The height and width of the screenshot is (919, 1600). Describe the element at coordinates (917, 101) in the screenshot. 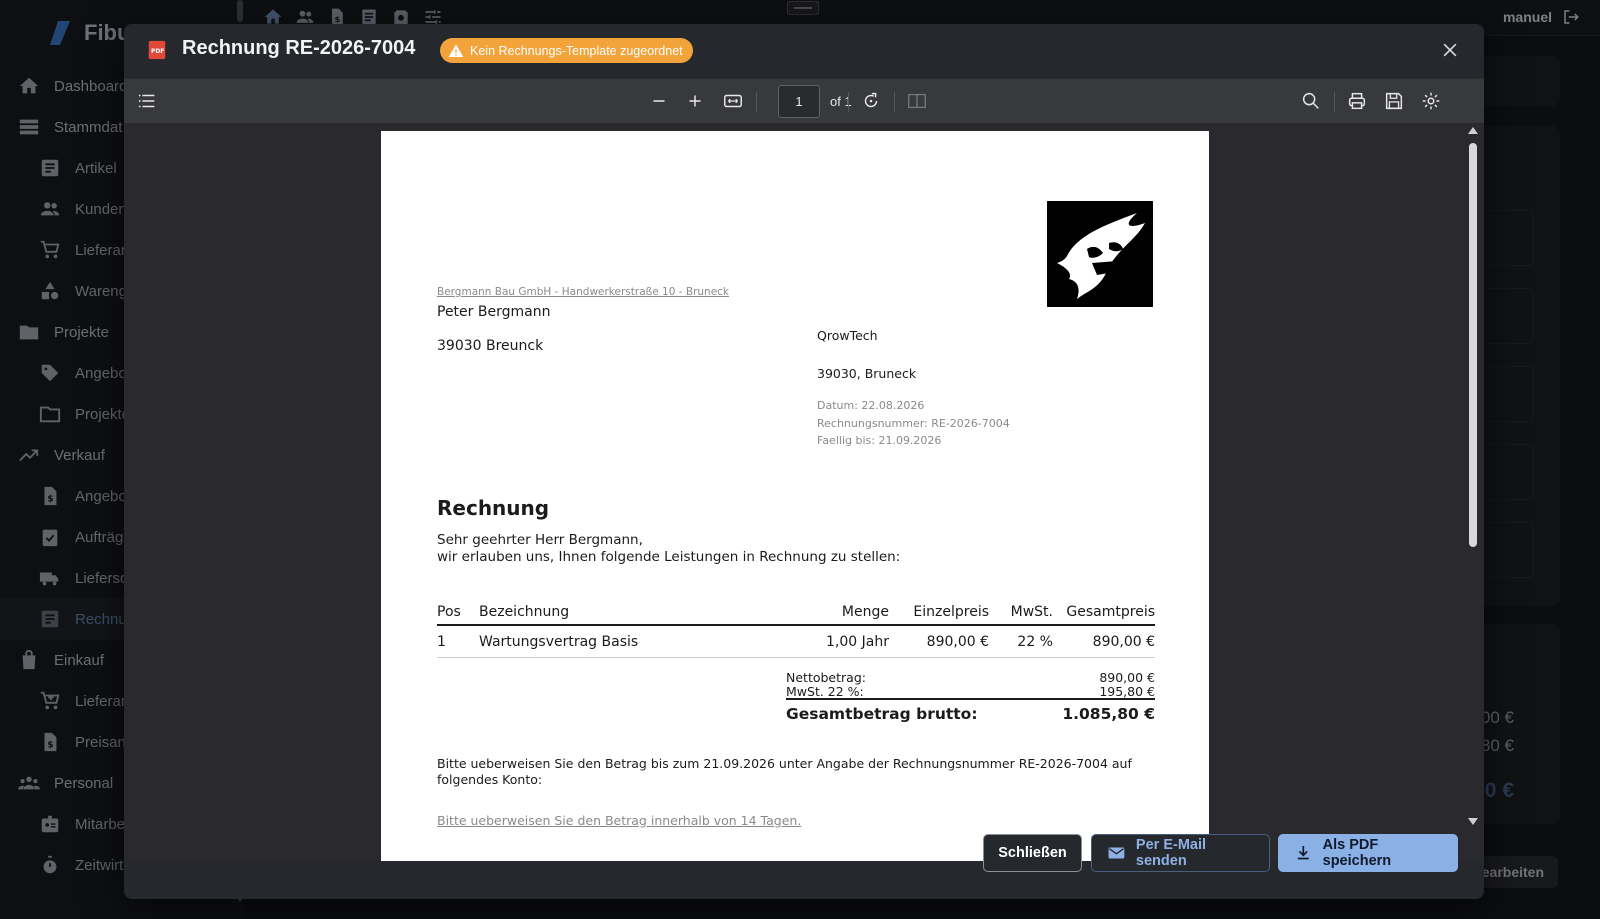

I see `two-page-icon` at that location.